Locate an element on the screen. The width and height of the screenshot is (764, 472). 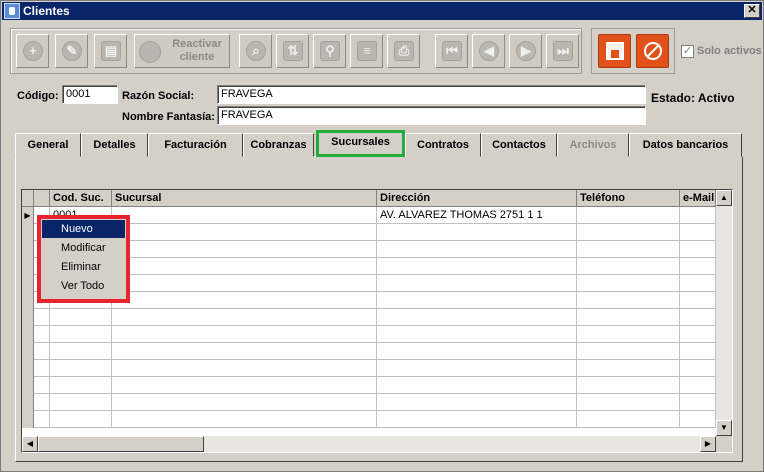
save-button is located at coordinates (614, 51).